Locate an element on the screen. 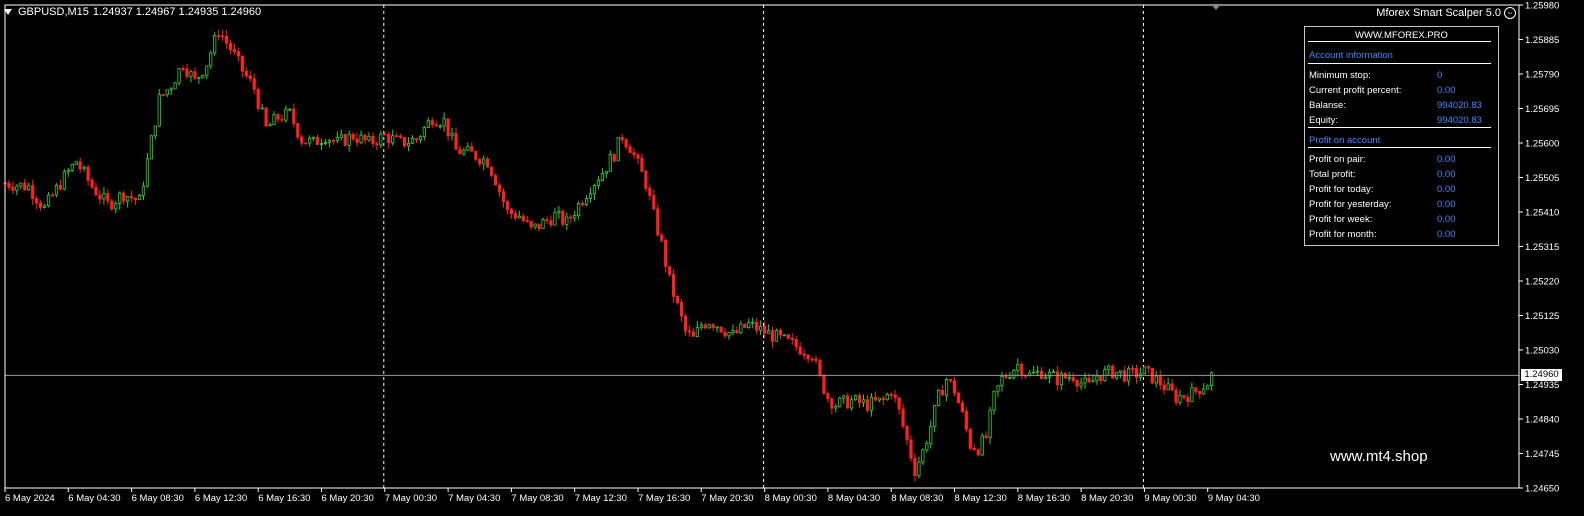  balance-label: Balanse: is located at coordinates (1327, 105).